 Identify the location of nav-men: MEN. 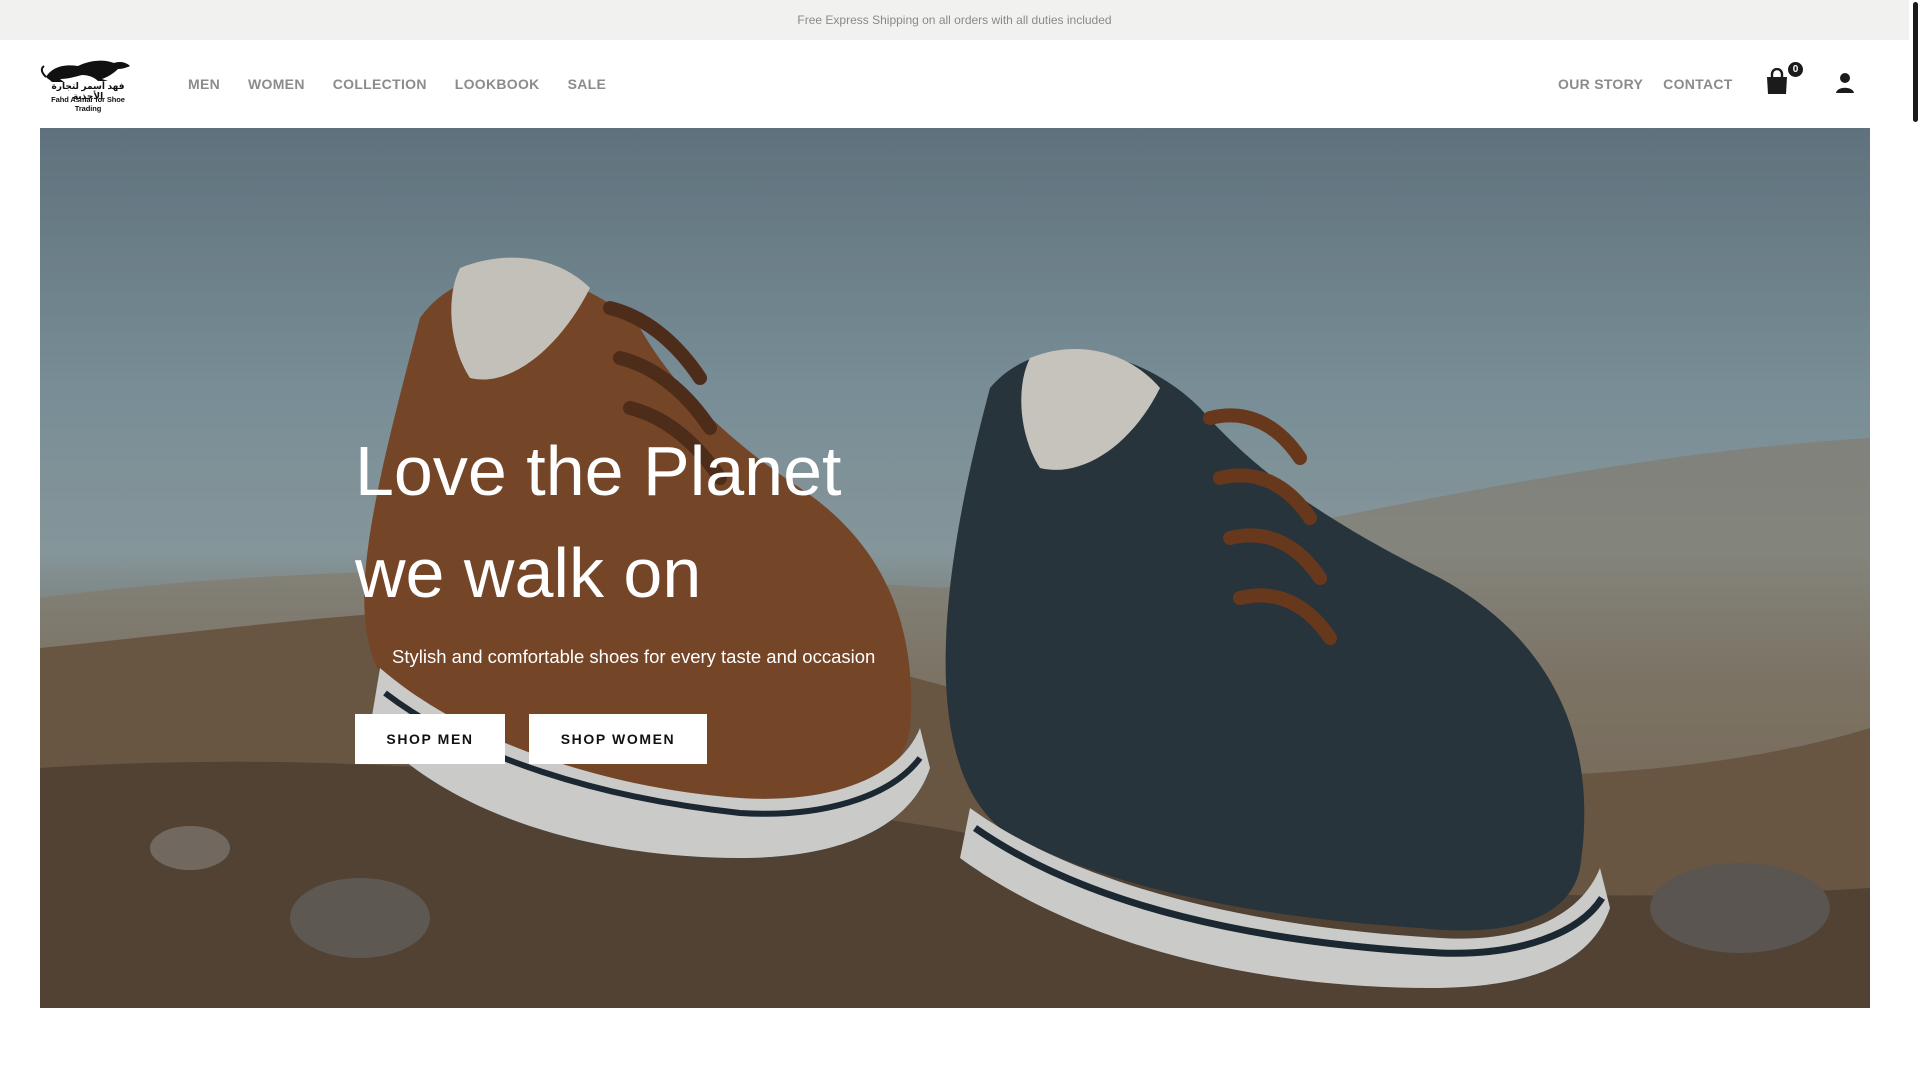
(204, 84).